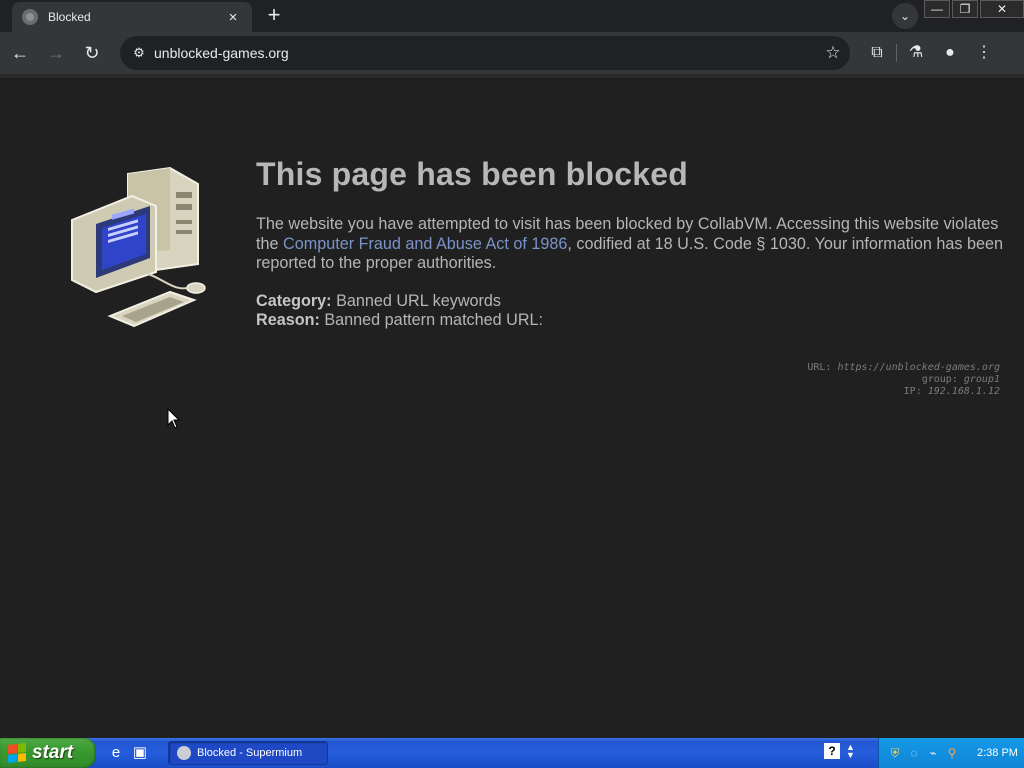 This screenshot has height=768, width=1024. What do you see at coordinates (819, 367) in the screenshot?
I see `debug-url-label: URL:` at bounding box center [819, 367].